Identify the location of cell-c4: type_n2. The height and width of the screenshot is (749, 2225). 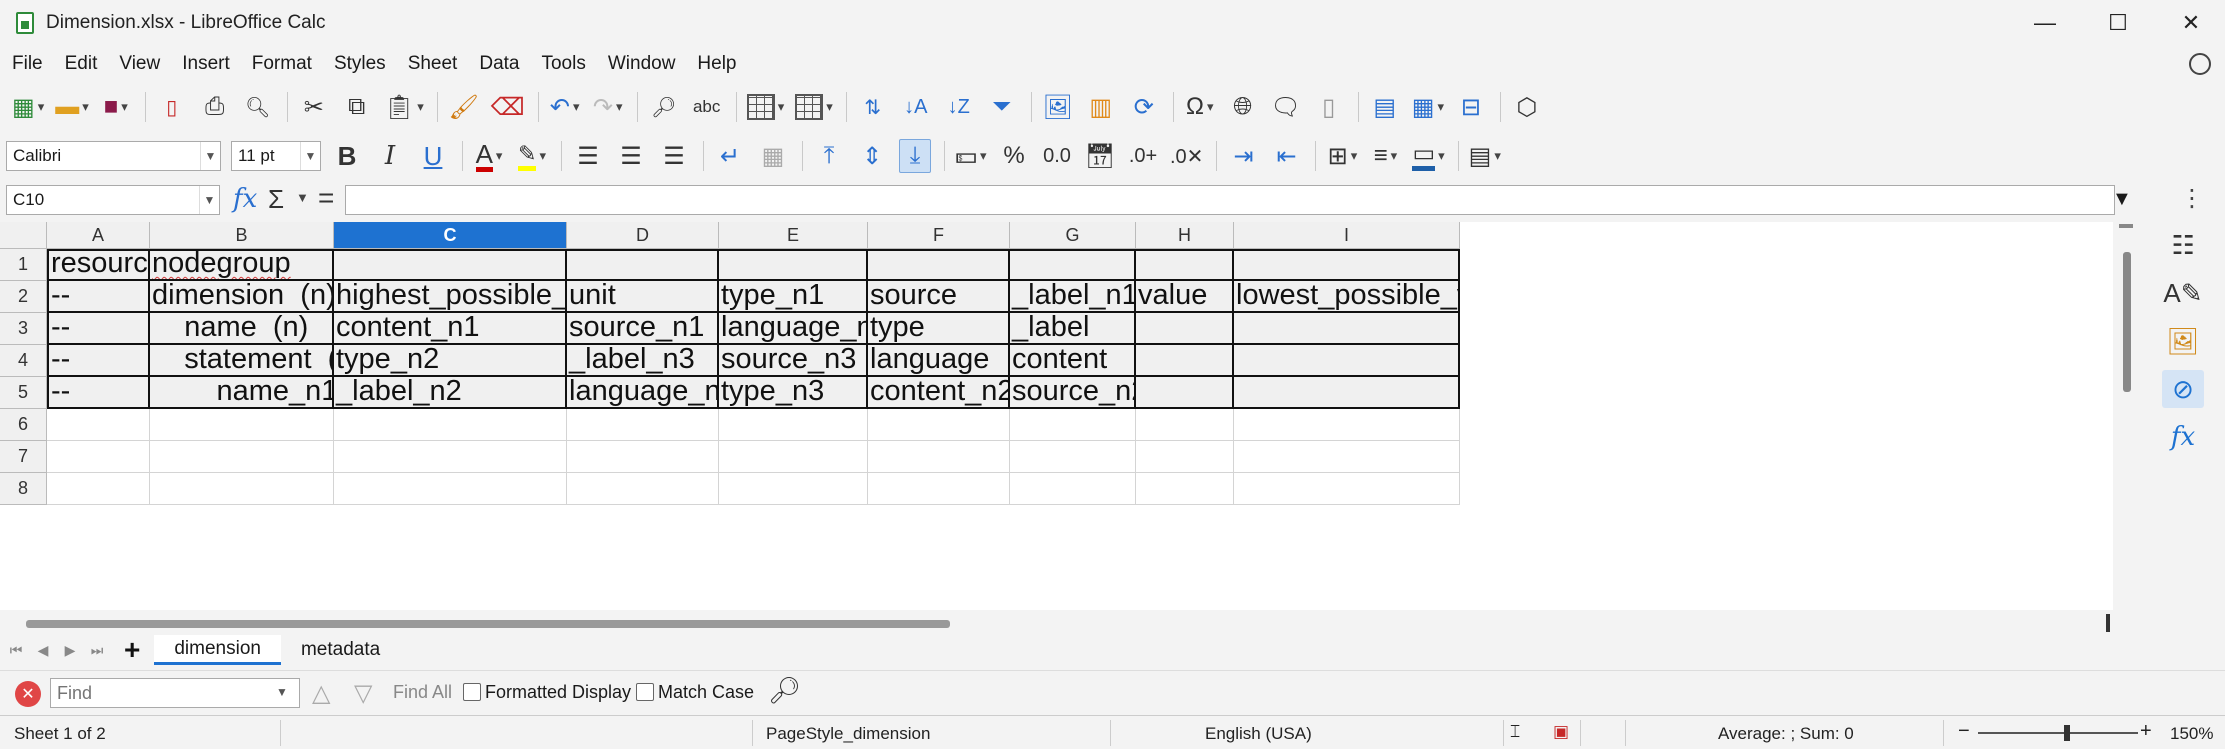
(450, 361).